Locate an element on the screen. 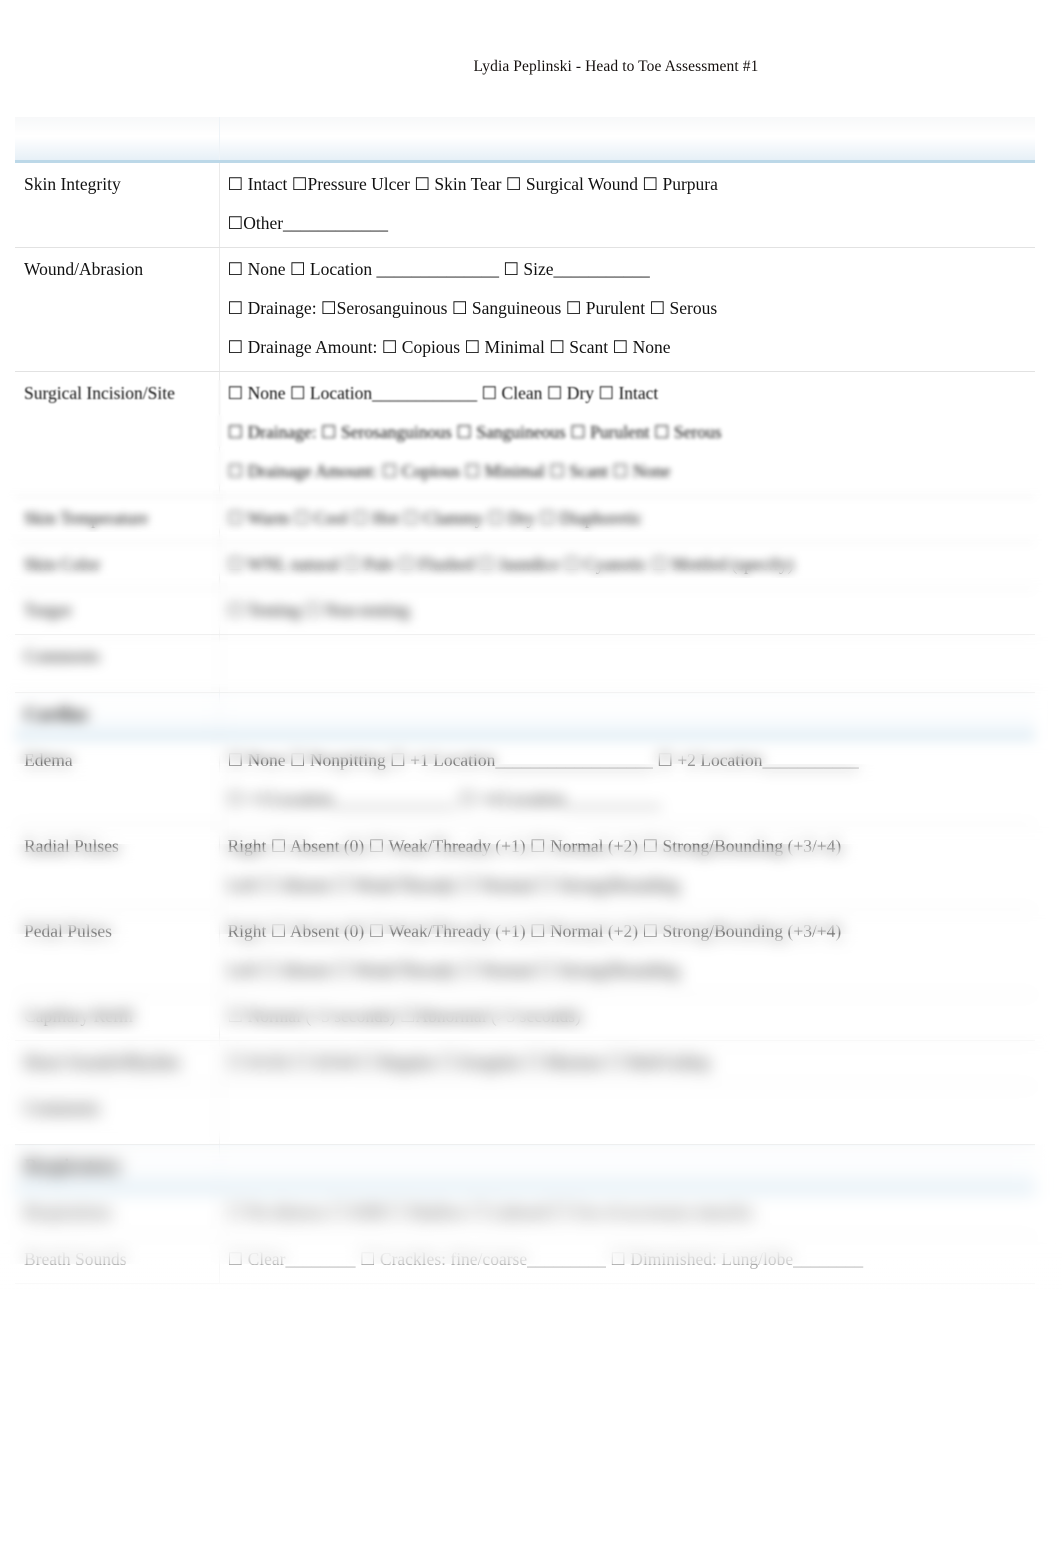 Image resolution: width=1062 pixels, height=1561 pixels. row-fields-turgor: ☐ Tenting ☐ Non-tenting is located at coordinates (627, 611).